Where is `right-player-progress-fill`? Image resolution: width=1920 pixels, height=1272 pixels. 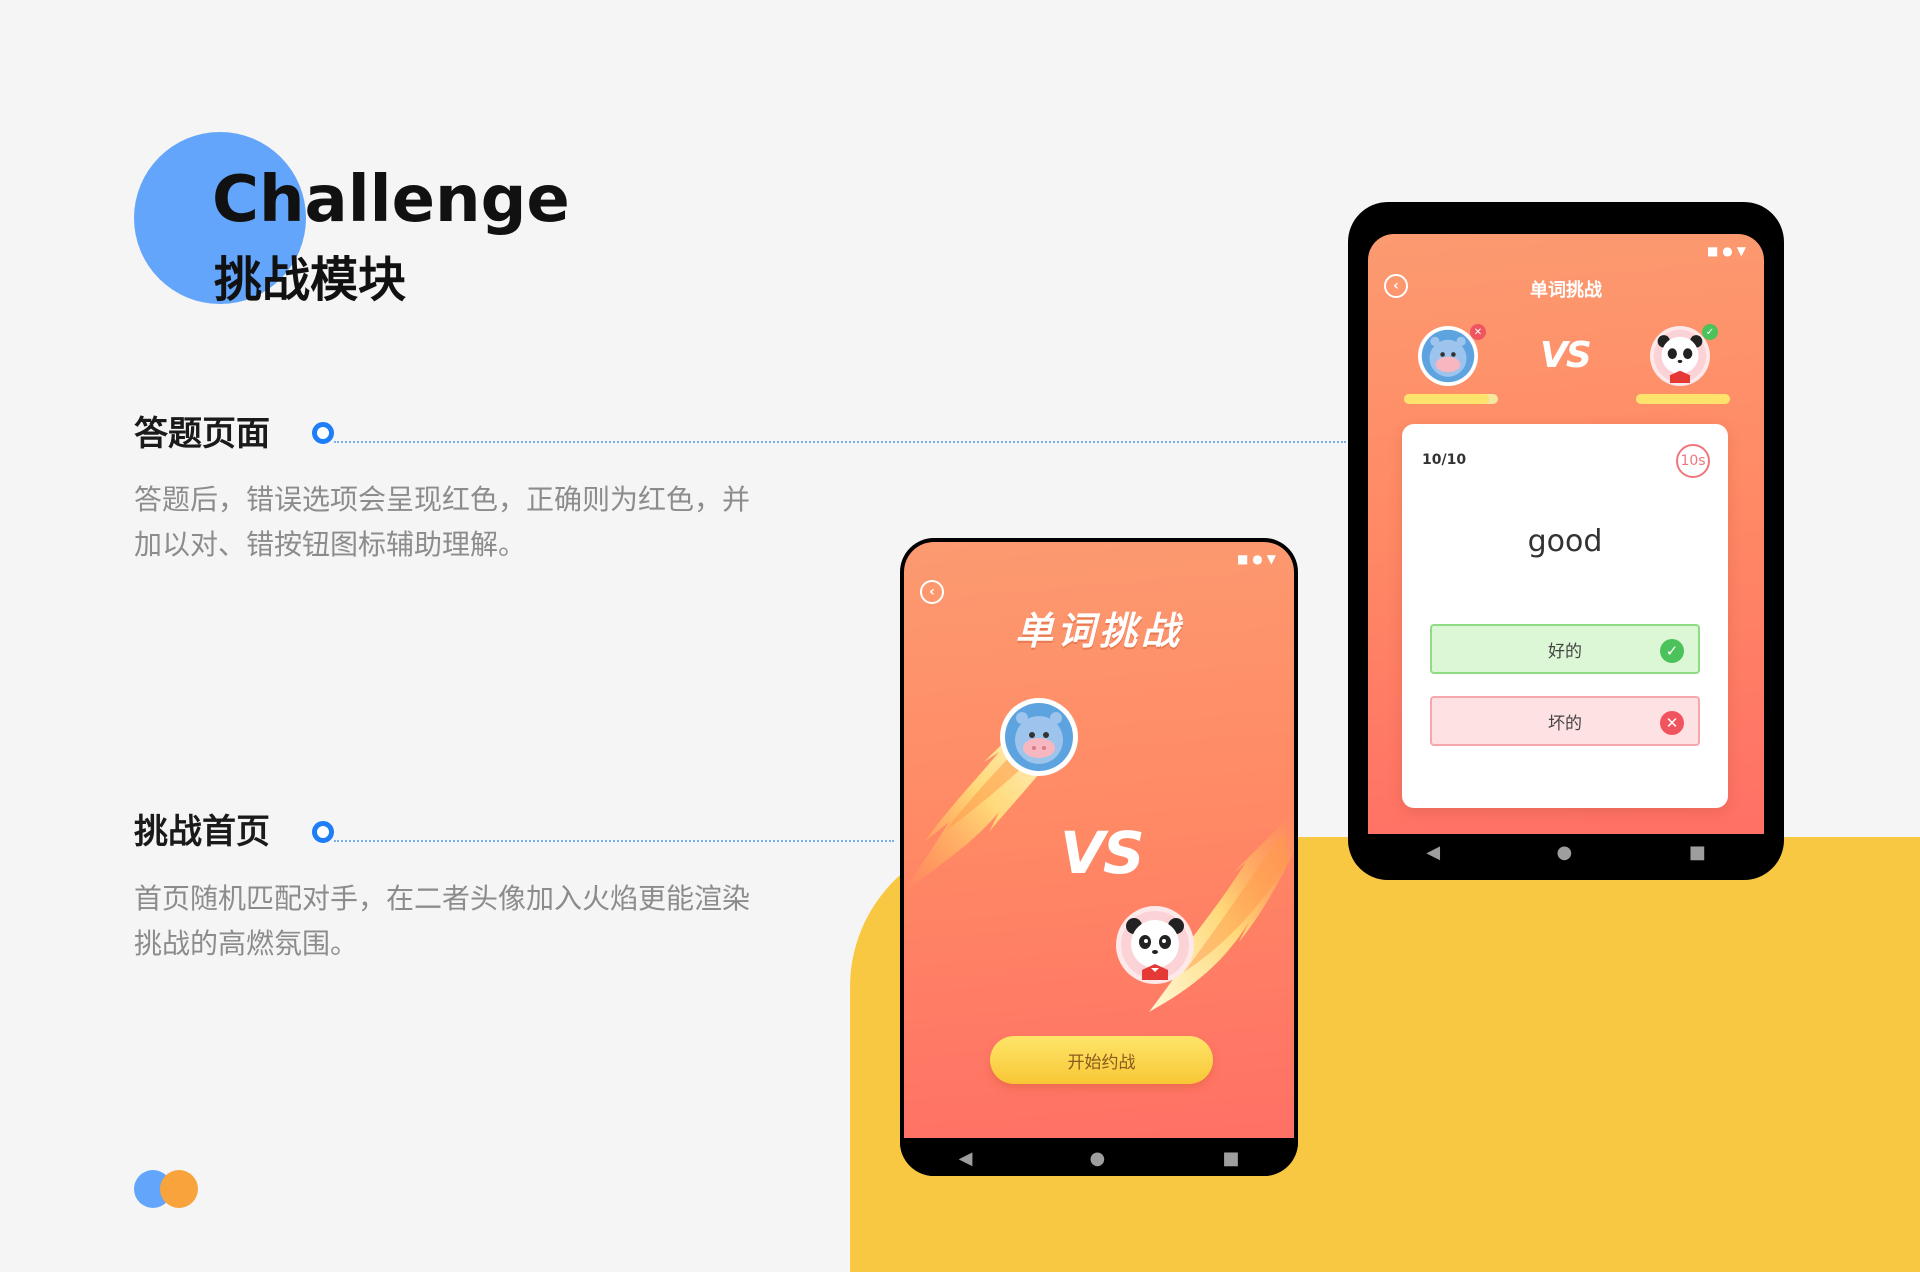
right-player-progress-fill is located at coordinates (1683, 399).